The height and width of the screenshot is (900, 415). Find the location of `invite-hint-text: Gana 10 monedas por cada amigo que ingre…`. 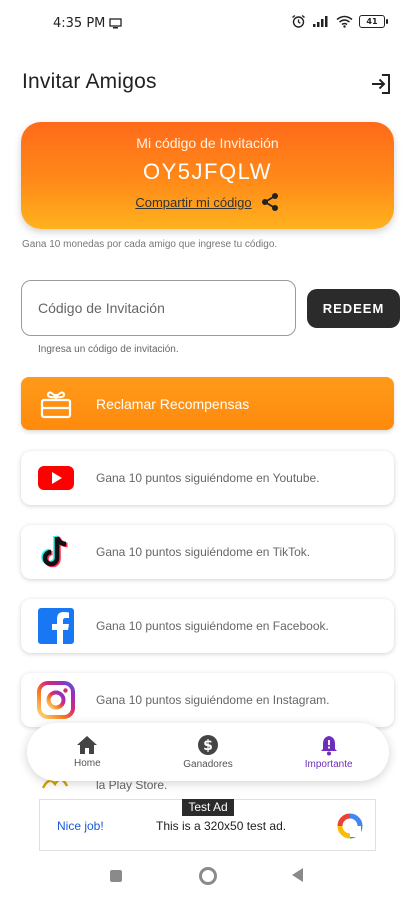

invite-hint-text: Gana 10 monedas por cada amigo que ingre… is located at coordinates (150, 244).